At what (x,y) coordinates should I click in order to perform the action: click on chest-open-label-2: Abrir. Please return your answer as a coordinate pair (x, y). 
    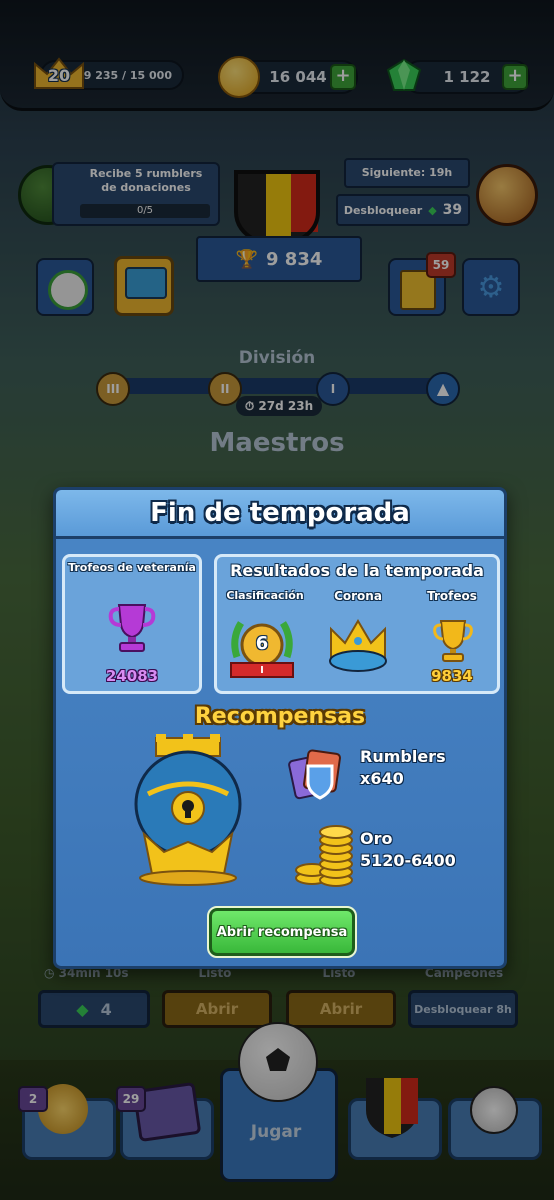
    Looking at the image, I should click on (341, 1009).